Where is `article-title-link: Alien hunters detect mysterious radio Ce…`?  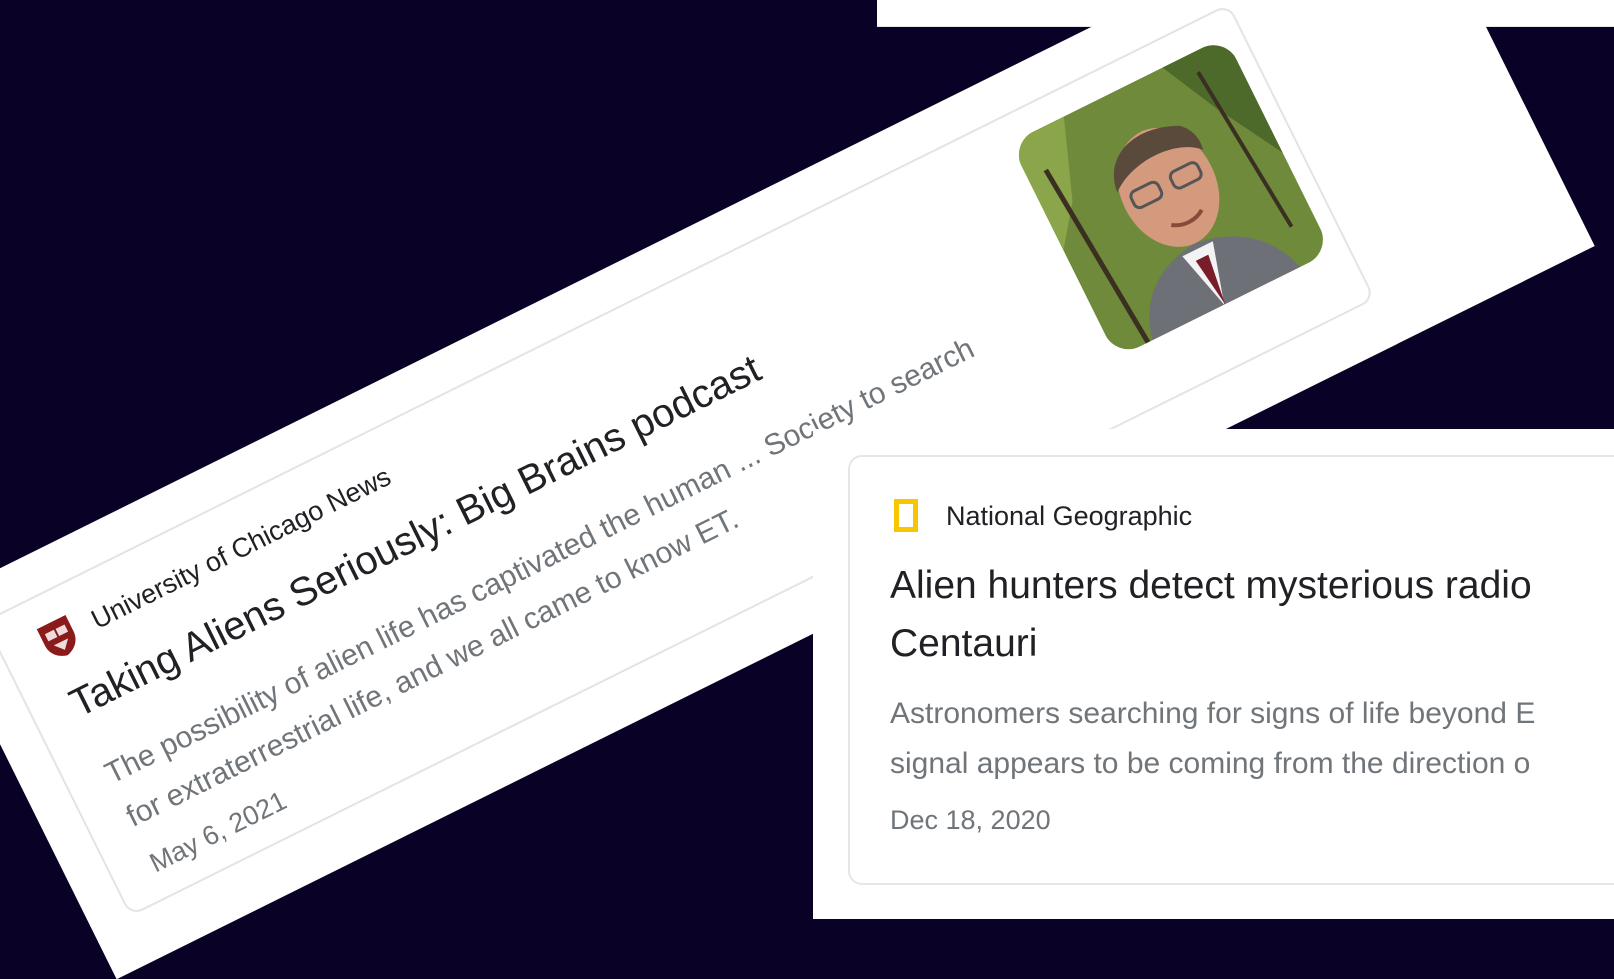
article-title-link: Alien hunters detect mysterious radio Ce… is located at coordinates (1252, 615).